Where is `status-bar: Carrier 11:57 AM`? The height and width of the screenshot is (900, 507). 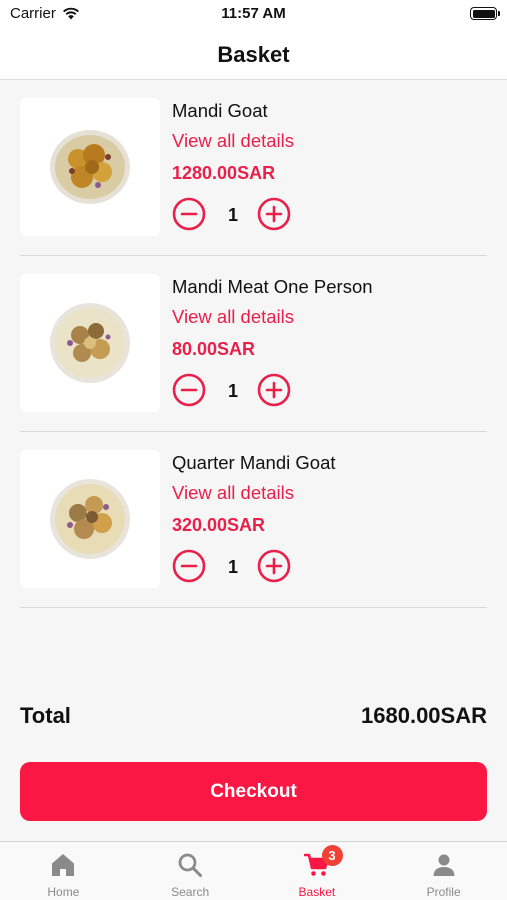 status-bar: Carrier 11:57 AM is located at coordinates (253, 15).